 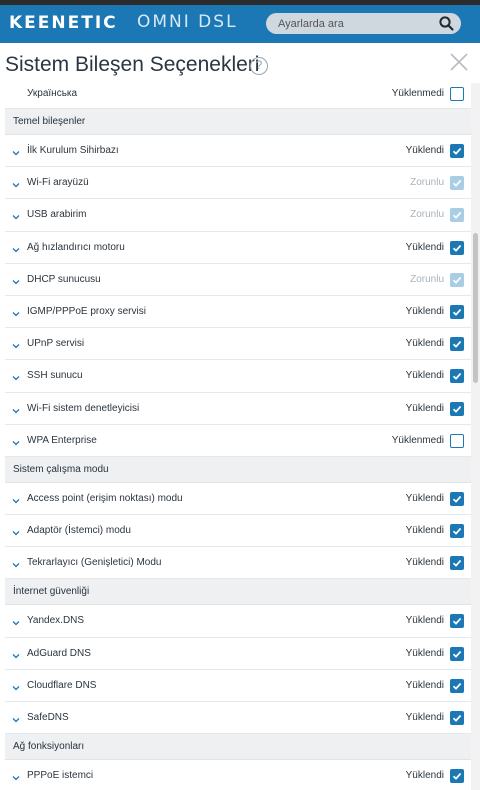 What do you see at coordinates (238, 376) in the screenshot?
I see `component-row: SSH sunucu Yüklendi` at bounding box center [238, 376].